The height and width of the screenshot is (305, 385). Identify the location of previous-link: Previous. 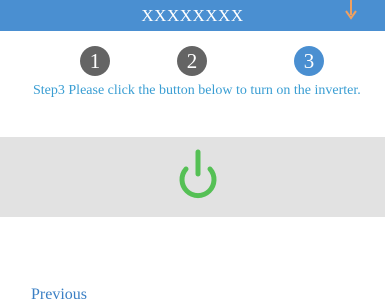
(59, 295).